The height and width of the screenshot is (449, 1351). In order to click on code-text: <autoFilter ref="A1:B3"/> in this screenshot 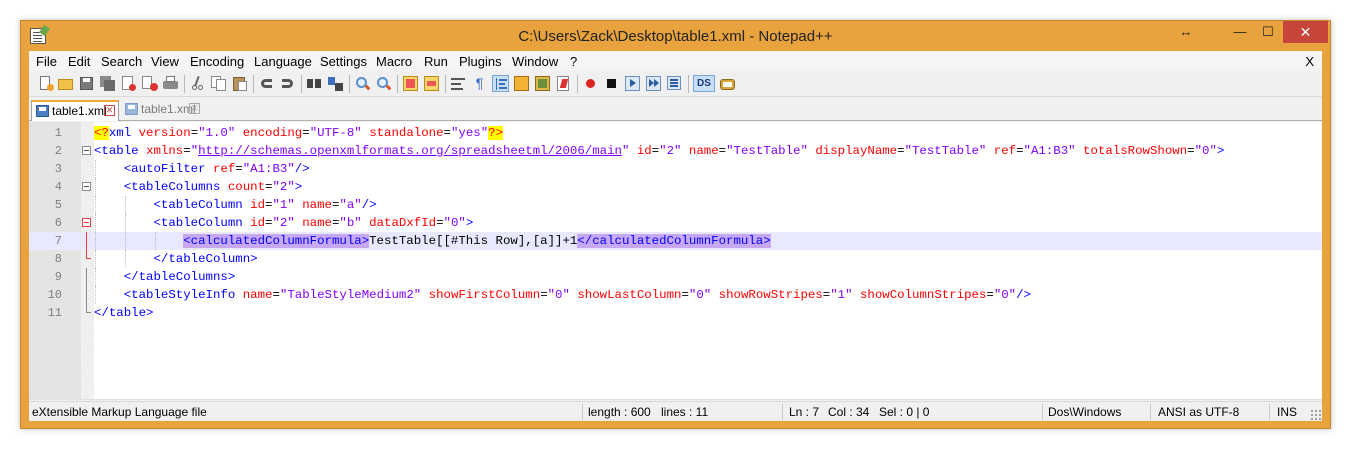, I will do `click(202, 169)`.